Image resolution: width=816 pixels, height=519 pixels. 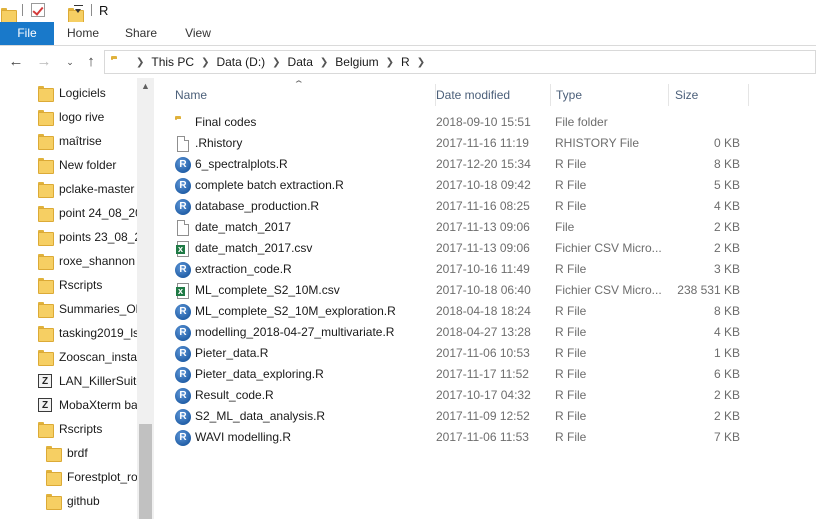 What do you see at coordinates (91, 10) in the screenshot?
I see `toolbar-separator` at bounding box center [91, 10].